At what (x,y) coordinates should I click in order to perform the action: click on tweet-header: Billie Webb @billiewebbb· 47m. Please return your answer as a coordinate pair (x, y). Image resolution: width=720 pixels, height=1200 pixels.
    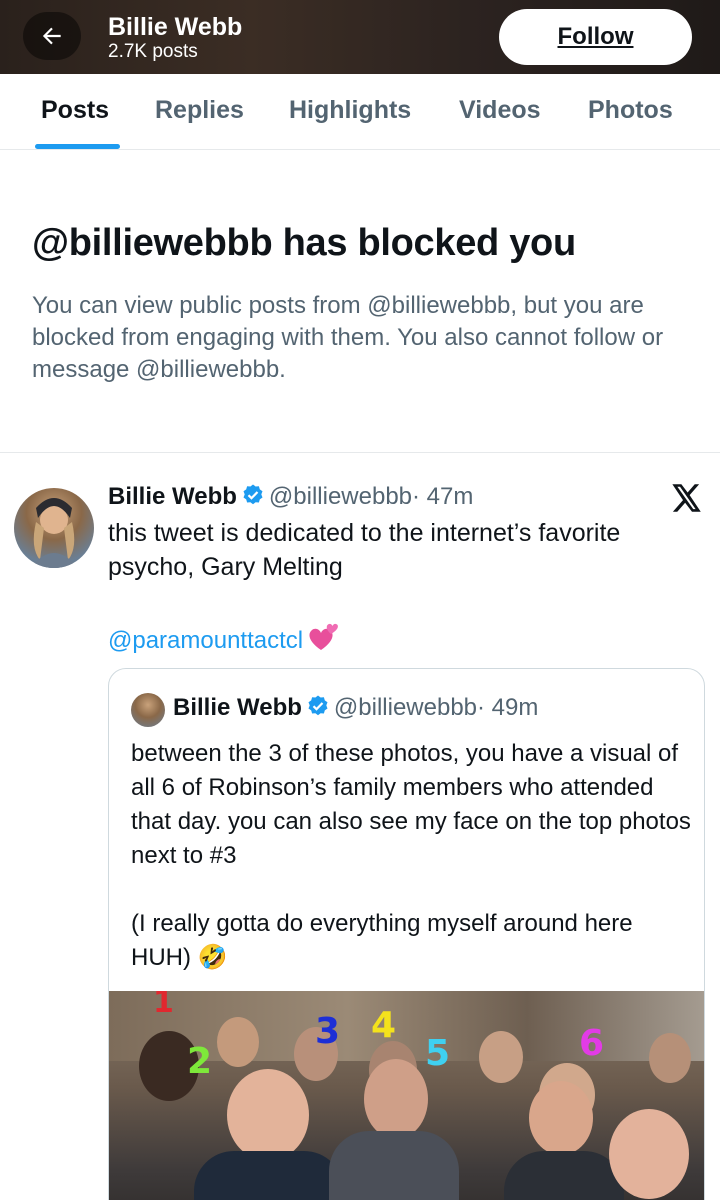
    Looking at the image, I should click on (290, 497).